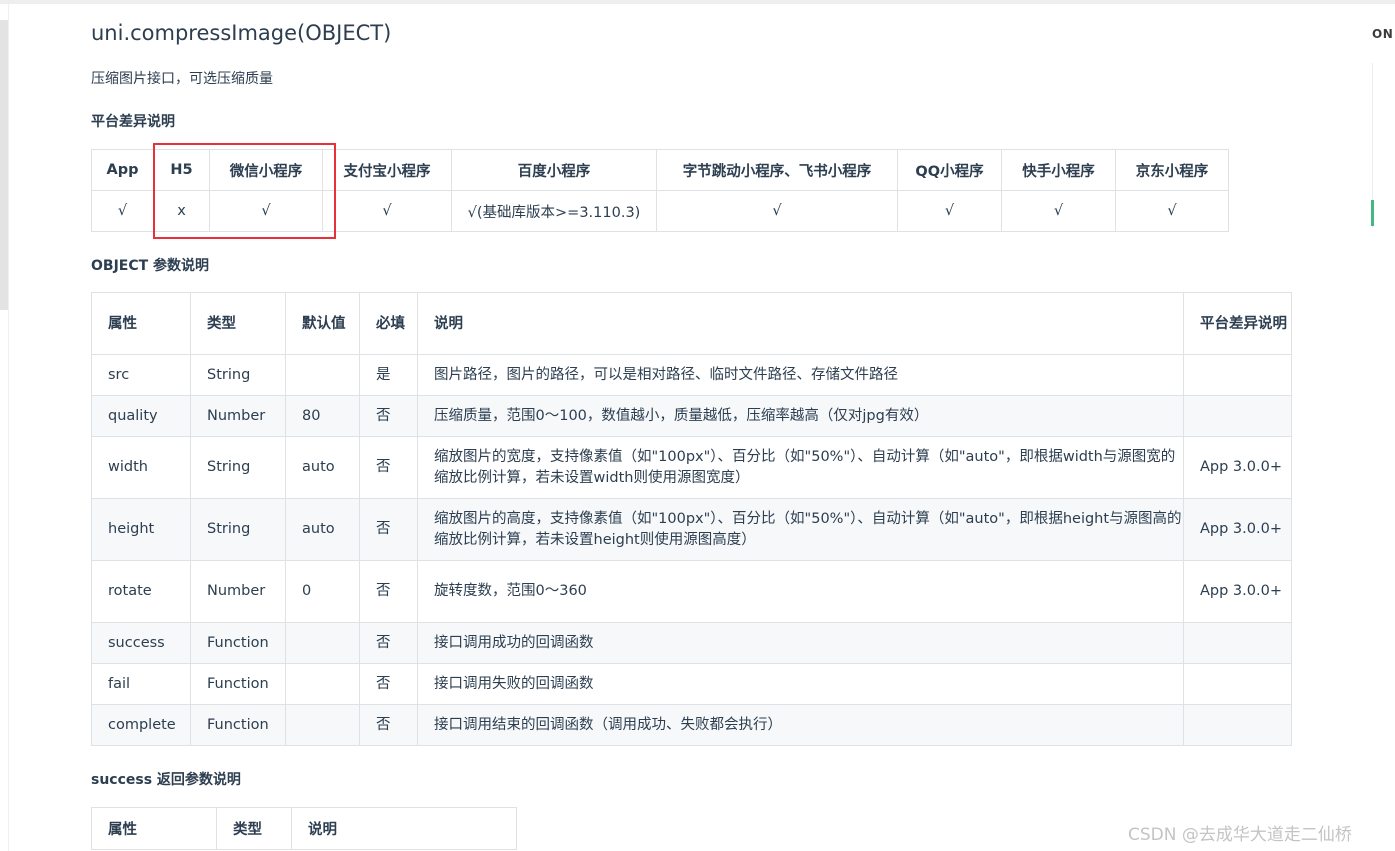 This screenshot has width=1395, height=851. Describe the element at coordinates (141, 467) in the screenshot. I see `params-cell: width` at that location.